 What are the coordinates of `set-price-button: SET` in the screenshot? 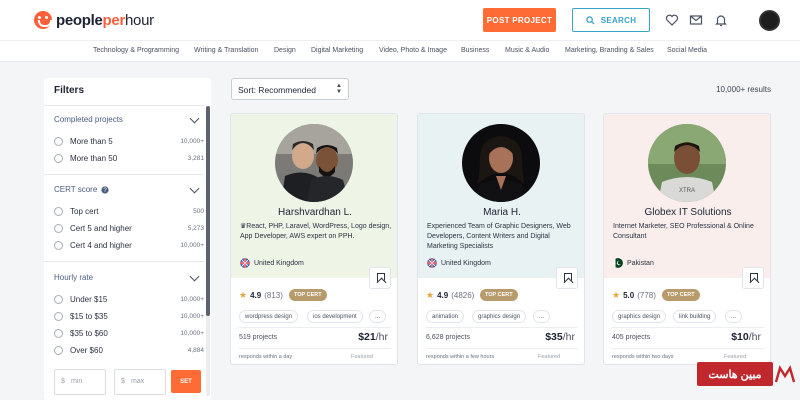 It's located at (186, 381).